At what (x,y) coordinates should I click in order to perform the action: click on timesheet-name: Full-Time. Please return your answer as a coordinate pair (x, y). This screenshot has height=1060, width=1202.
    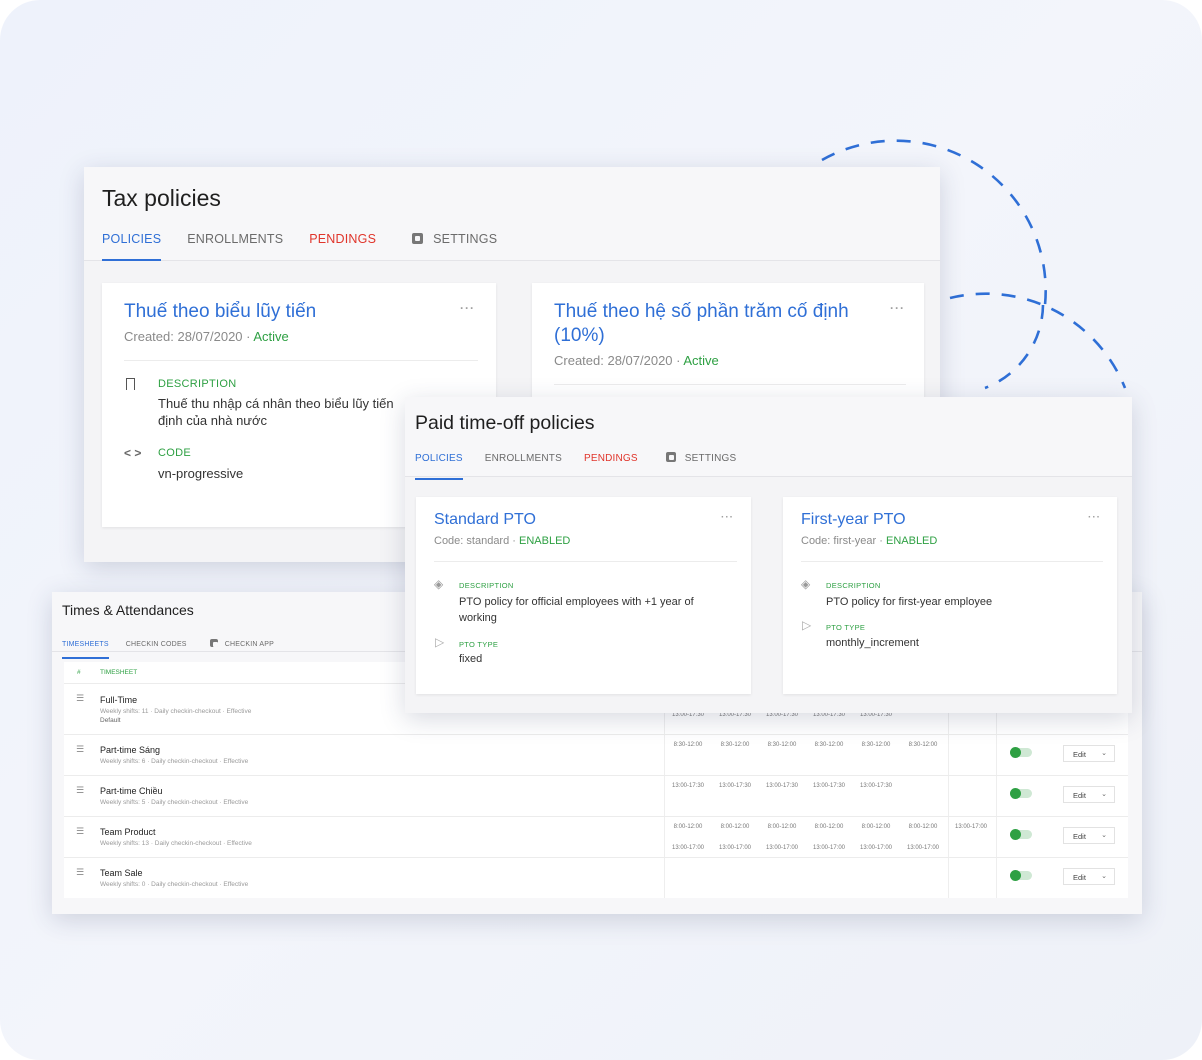
    Looking at the image, I should click on (118, 700).